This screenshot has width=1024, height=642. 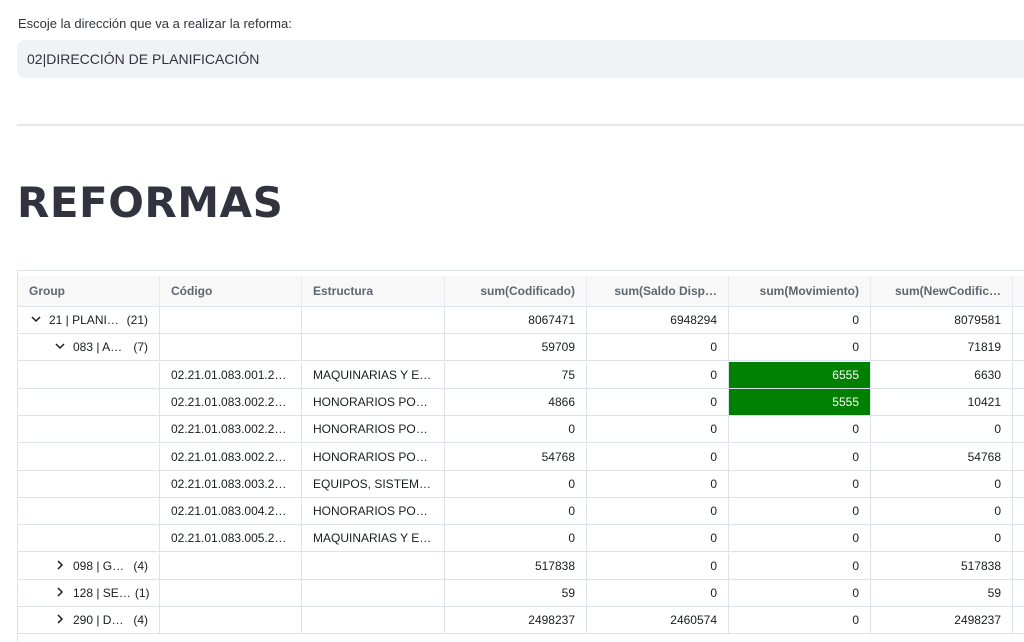 I want to click on group-toggle: 290 | D… (4), so click(x=88, y=620).